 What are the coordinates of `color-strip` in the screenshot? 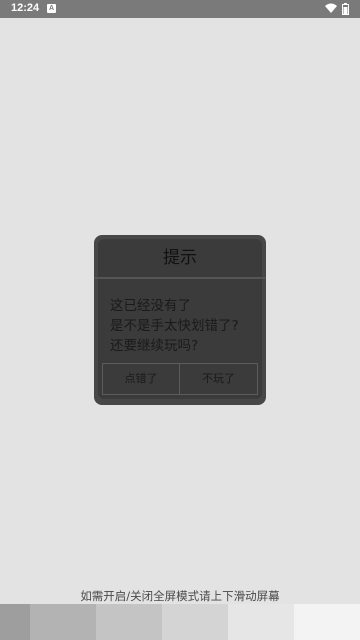 It's located at (180, 622).